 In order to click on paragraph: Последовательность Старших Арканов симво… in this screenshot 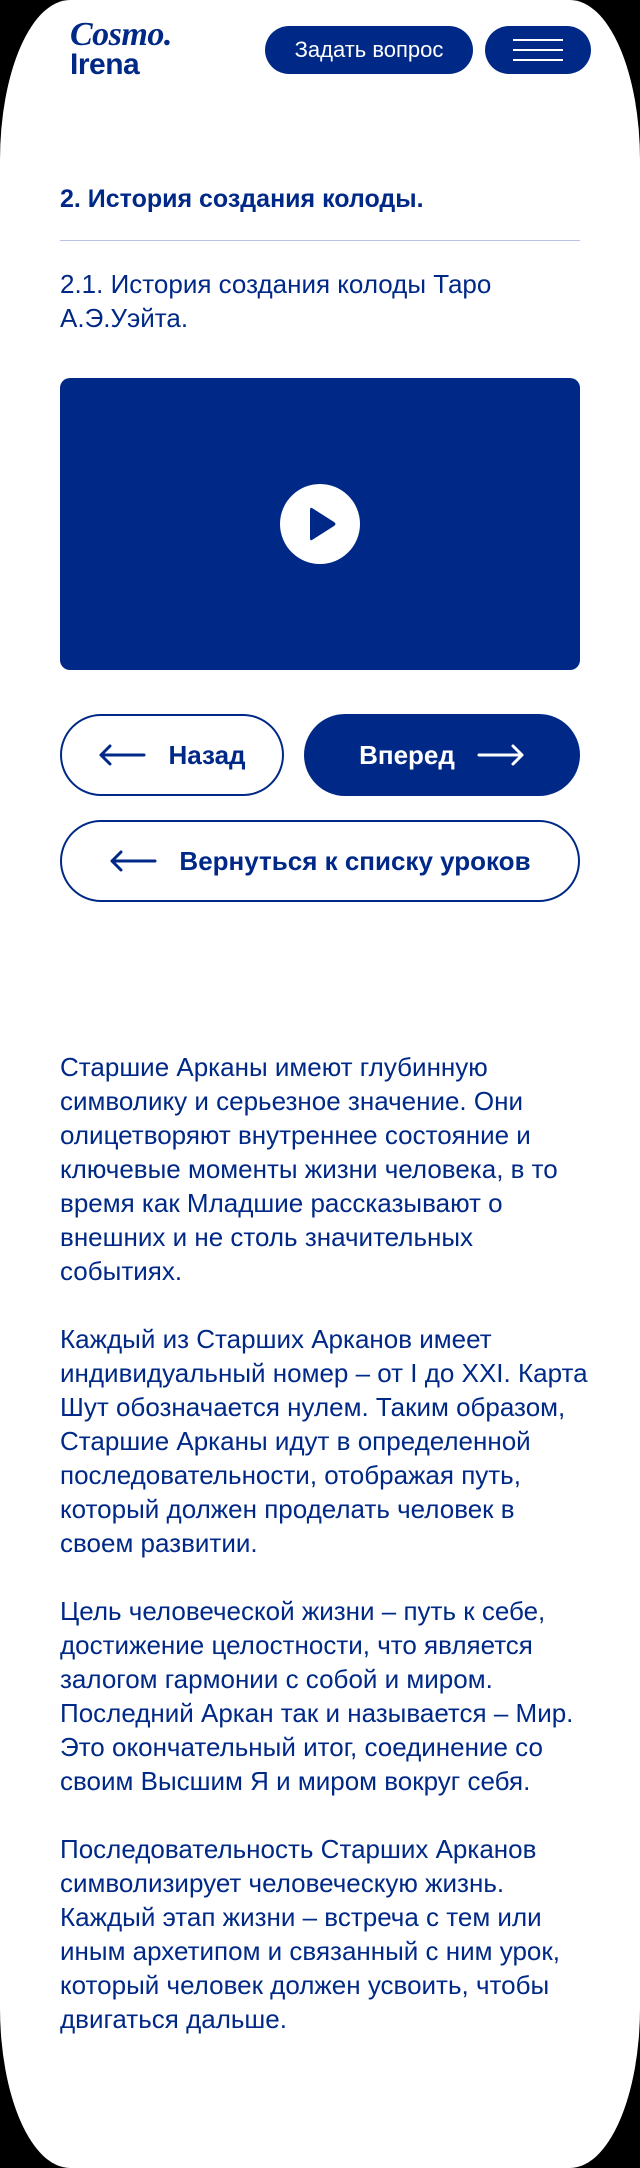, I will do `click(298, 1866)`.